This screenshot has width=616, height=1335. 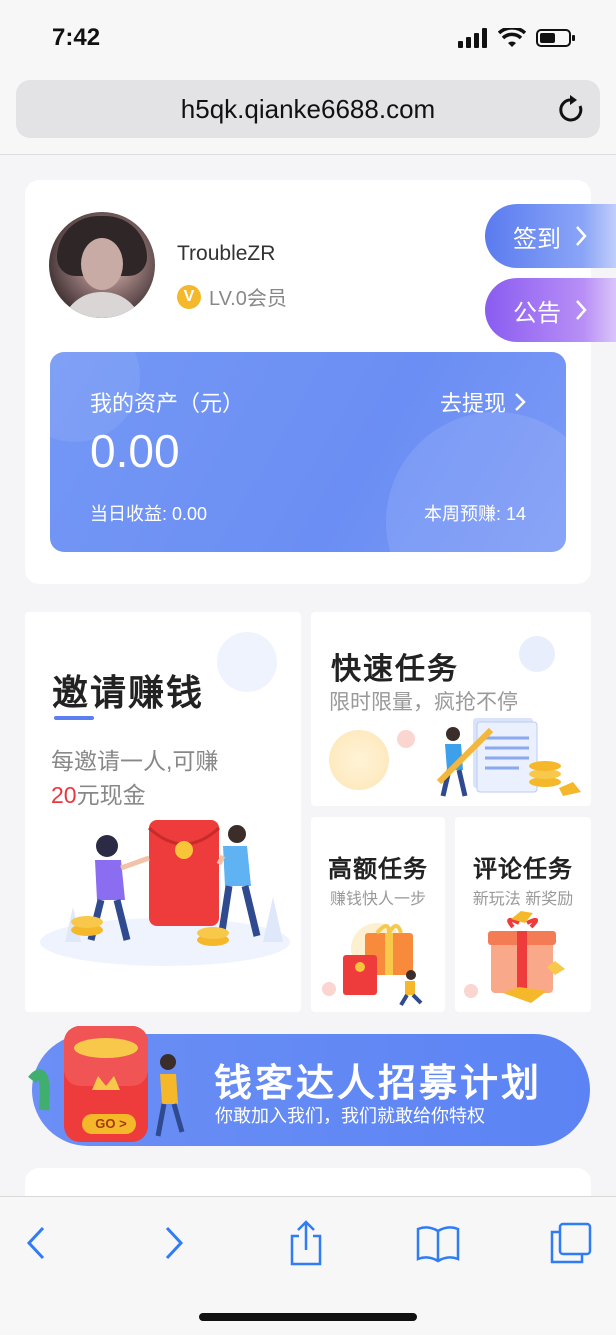 I want to click on invite-reward-rest: 元现金, so click(x=111, y=795).